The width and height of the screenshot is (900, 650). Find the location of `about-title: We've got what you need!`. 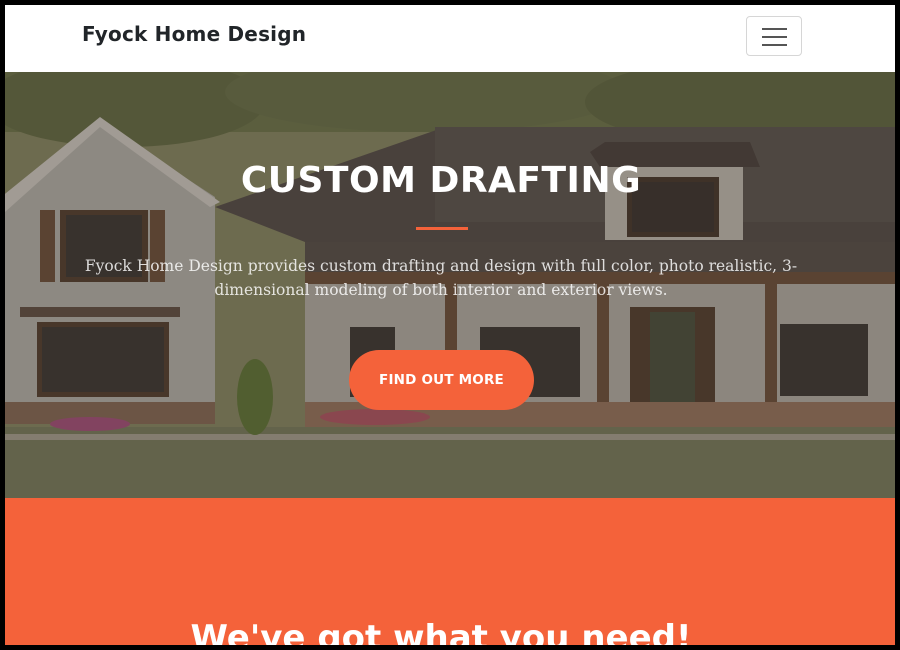

about-title: We've got what you need! is located at coordinates (441, 631).